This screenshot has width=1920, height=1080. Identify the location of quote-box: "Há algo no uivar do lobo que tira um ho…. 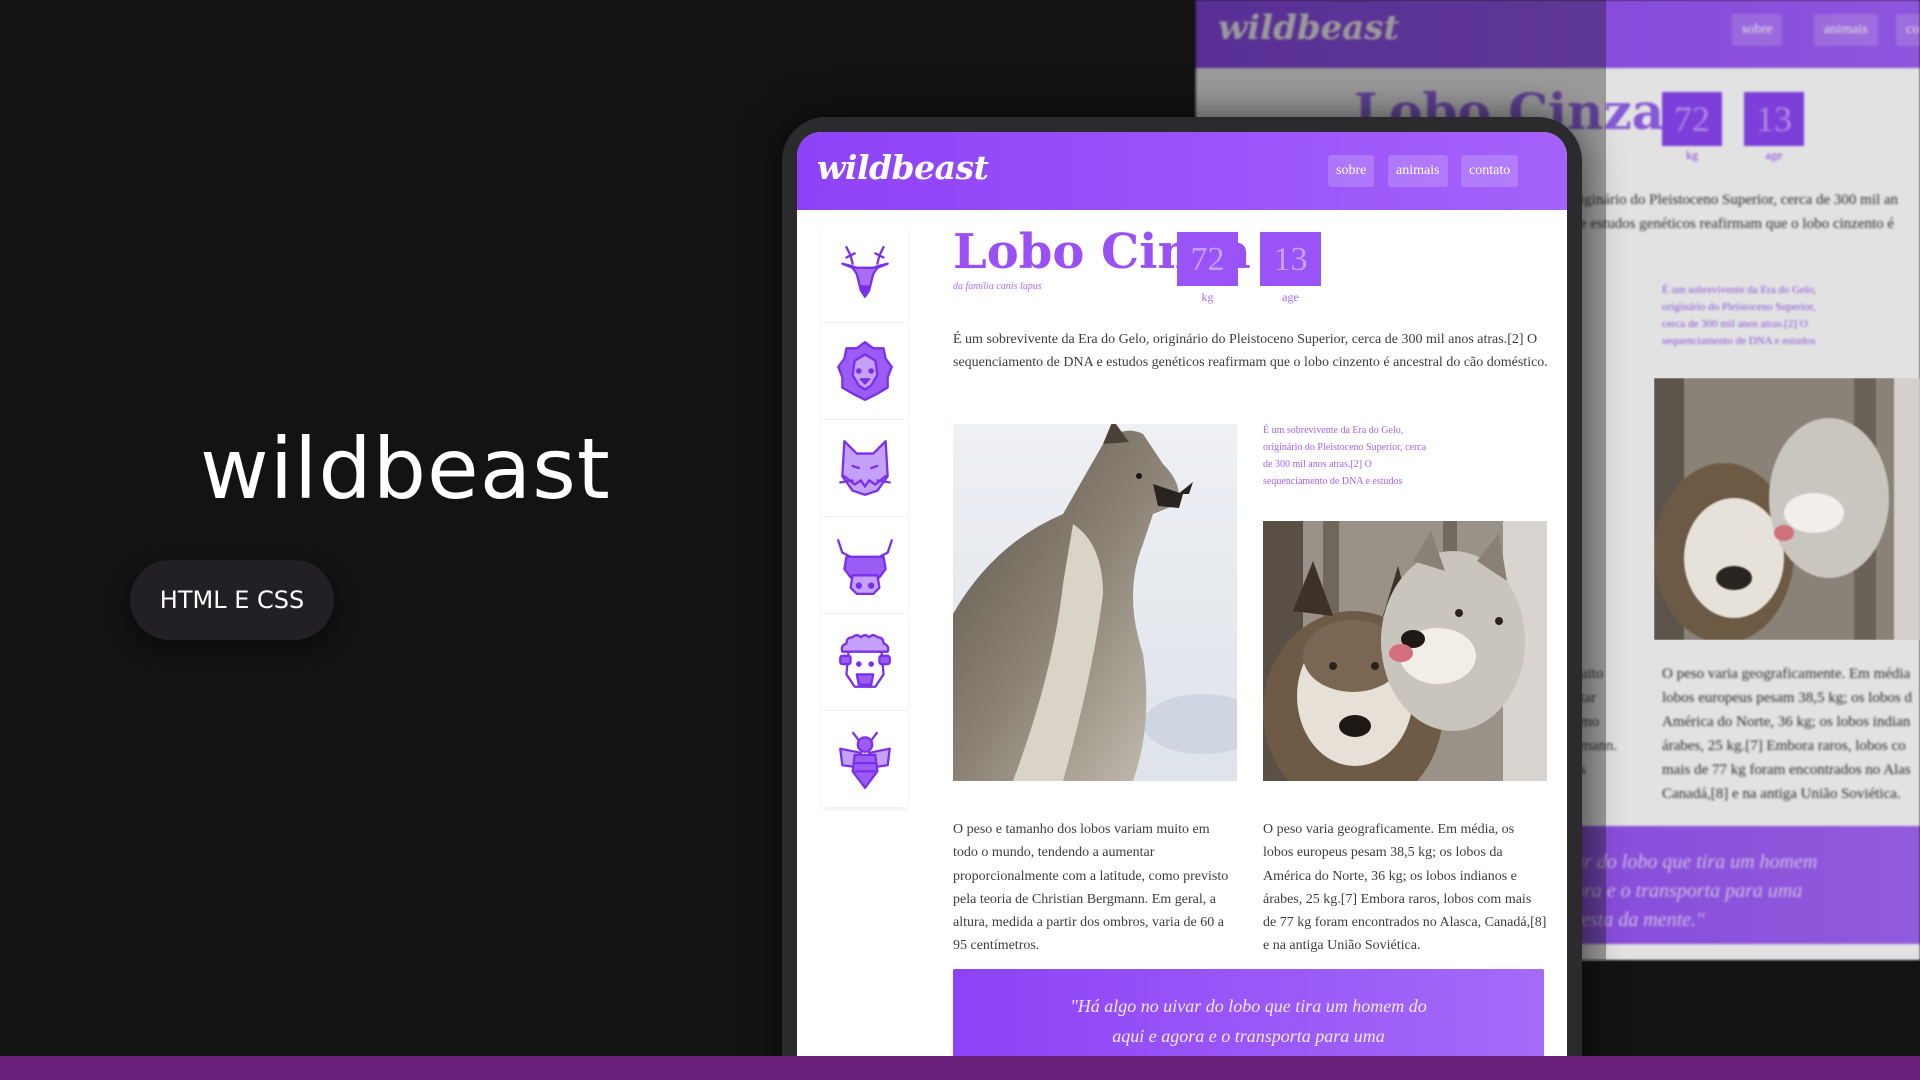
(1248, 1015).